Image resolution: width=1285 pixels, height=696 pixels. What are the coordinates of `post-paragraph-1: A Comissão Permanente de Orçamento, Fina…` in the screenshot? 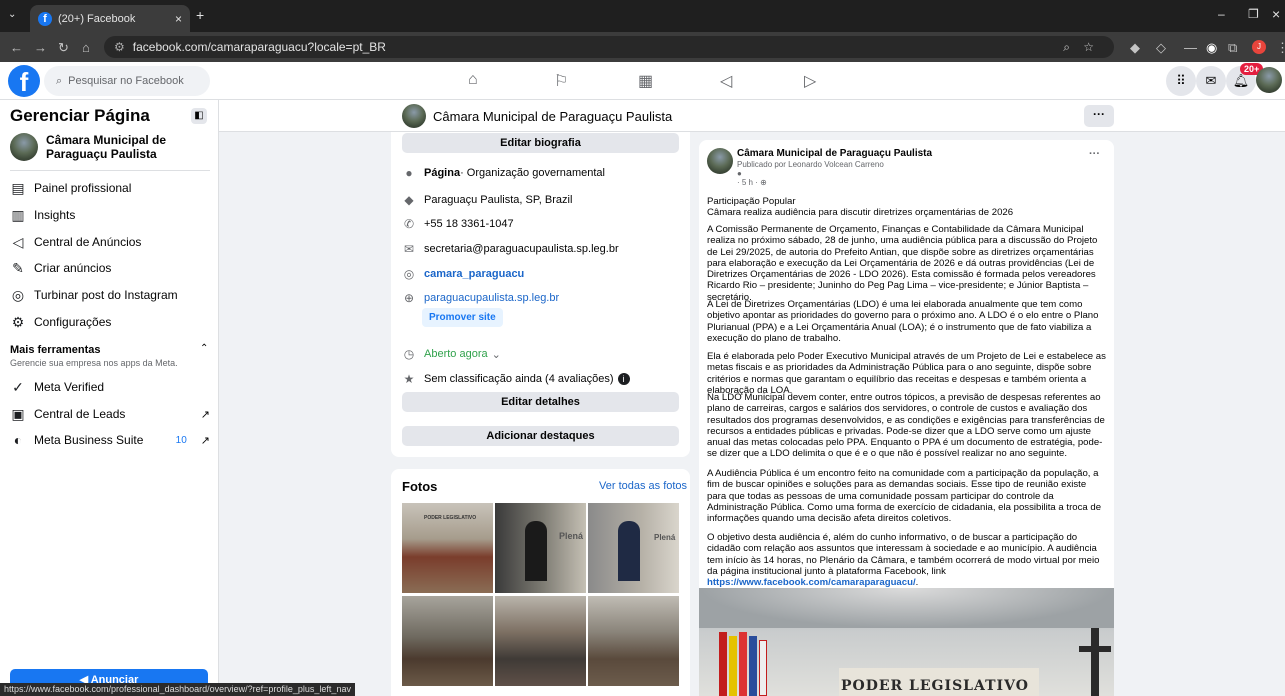 It's located at (902, 263).